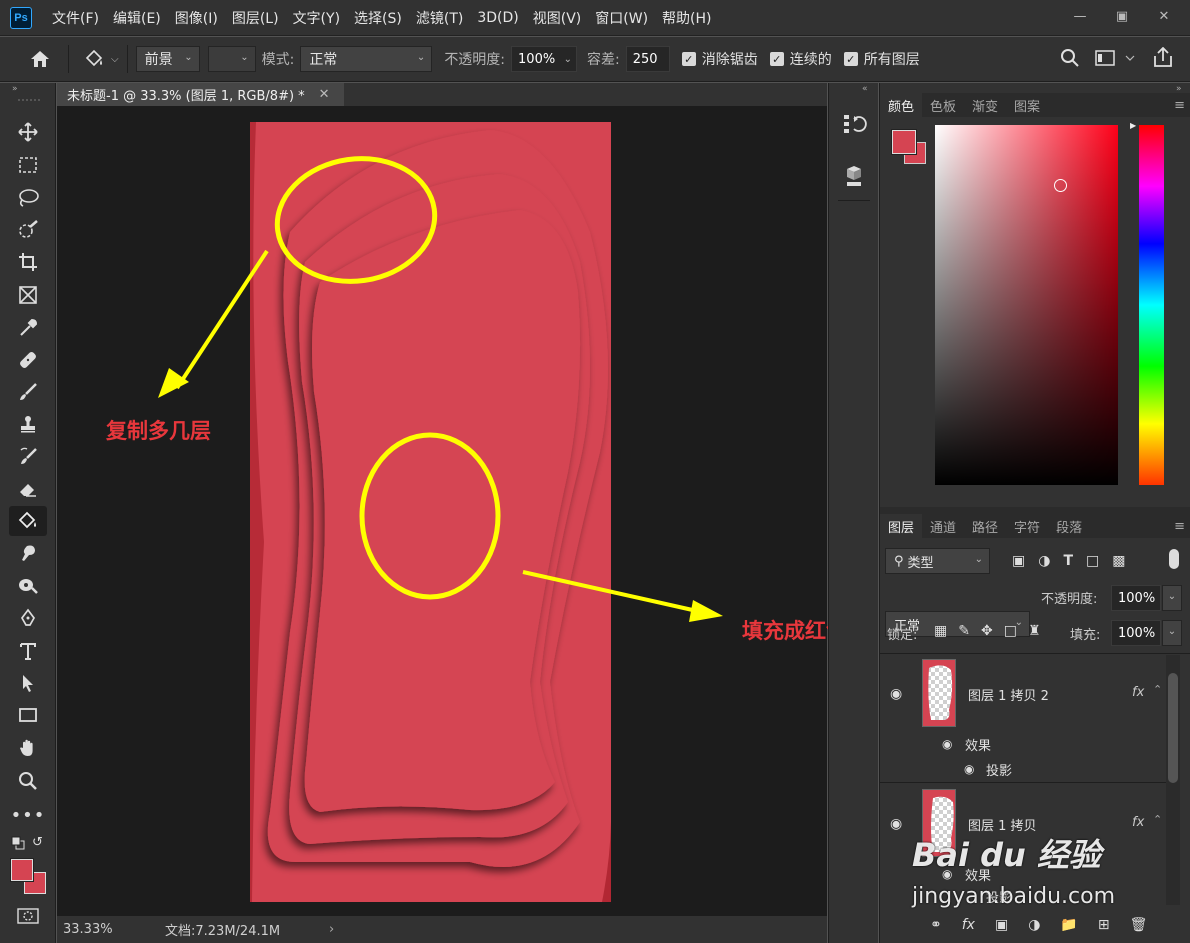 The image size is (1190, 943). Describe the element at coordinates (647, 59) in the screenshot. I see `tolerance-input: 250` at that location.